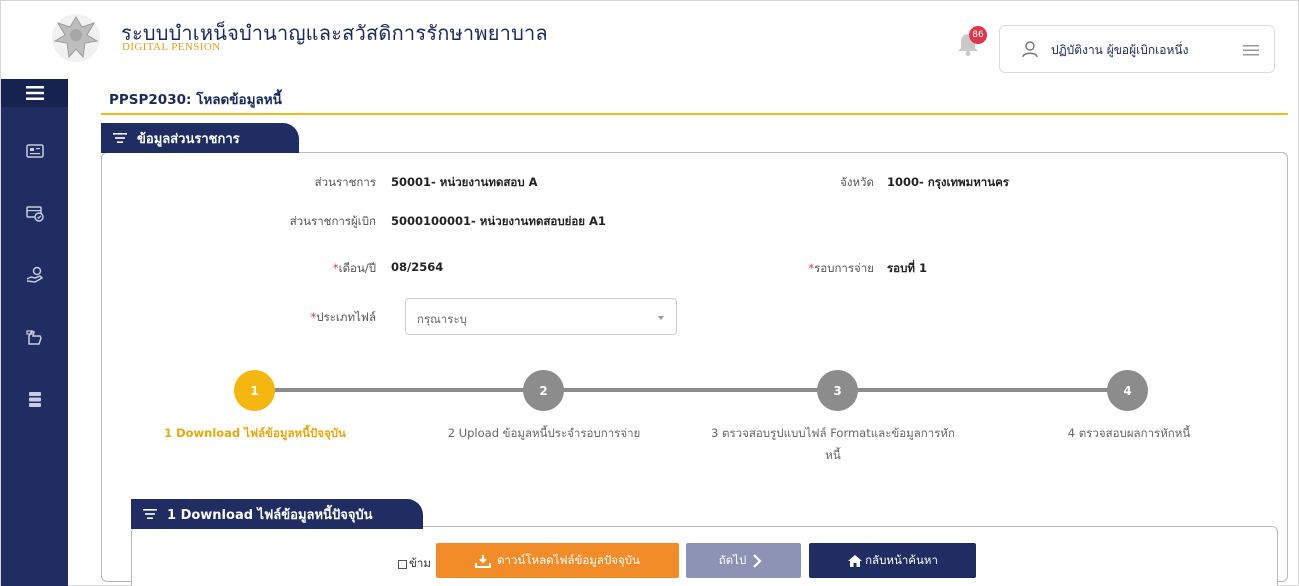 This screenshot has width=1299, height=586. Describe the element at coordinates (195, 100) in the screenshot. I see `page-title: PPSP2030: โหลดข้อมูลหนี้` at that location.